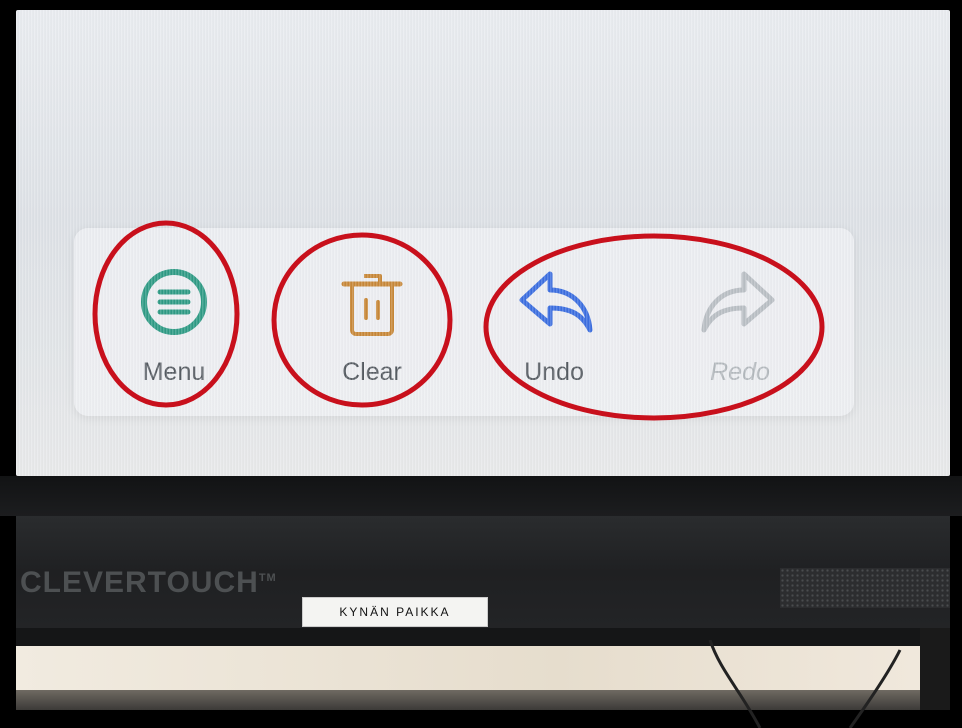  I want to click on clear-button: Clear, so click(372, 322).